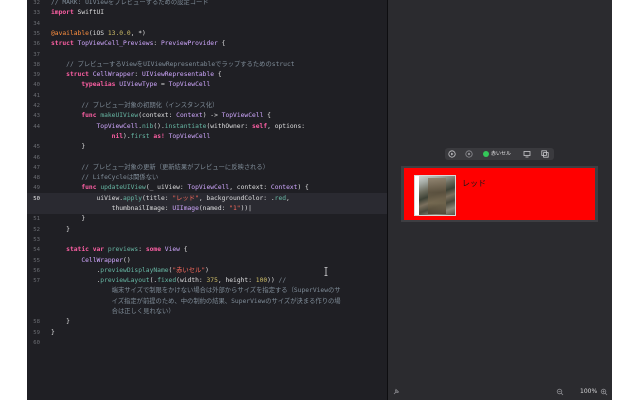  What do you see at coordinates (131, 137) in the screenshot?
I see `code-line: nil).first as! TopViewCell` at bounding box center [131, 137].